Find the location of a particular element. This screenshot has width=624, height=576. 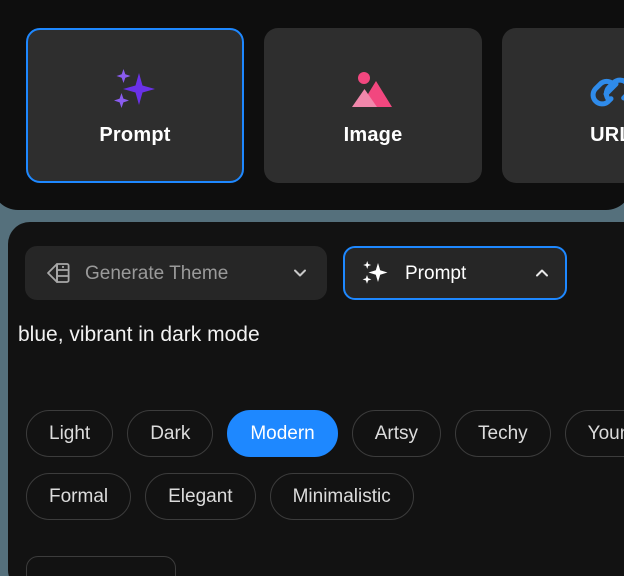

source-card-prompt: Prompt is located at coordinates (135, 105).